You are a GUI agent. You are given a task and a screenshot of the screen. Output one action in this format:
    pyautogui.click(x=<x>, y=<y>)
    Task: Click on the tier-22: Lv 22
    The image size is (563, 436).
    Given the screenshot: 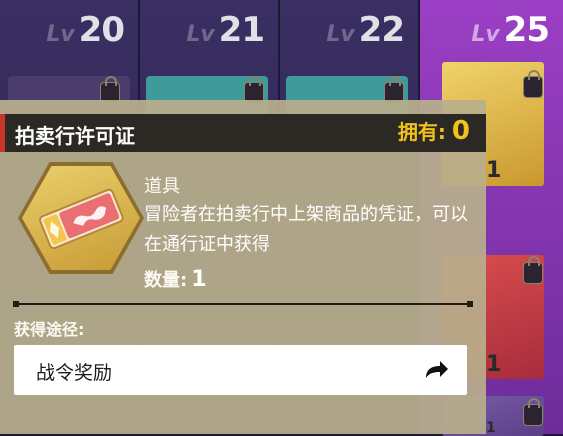 What is the action you would take?
    pyautogui.click(x=349, y=58)
    